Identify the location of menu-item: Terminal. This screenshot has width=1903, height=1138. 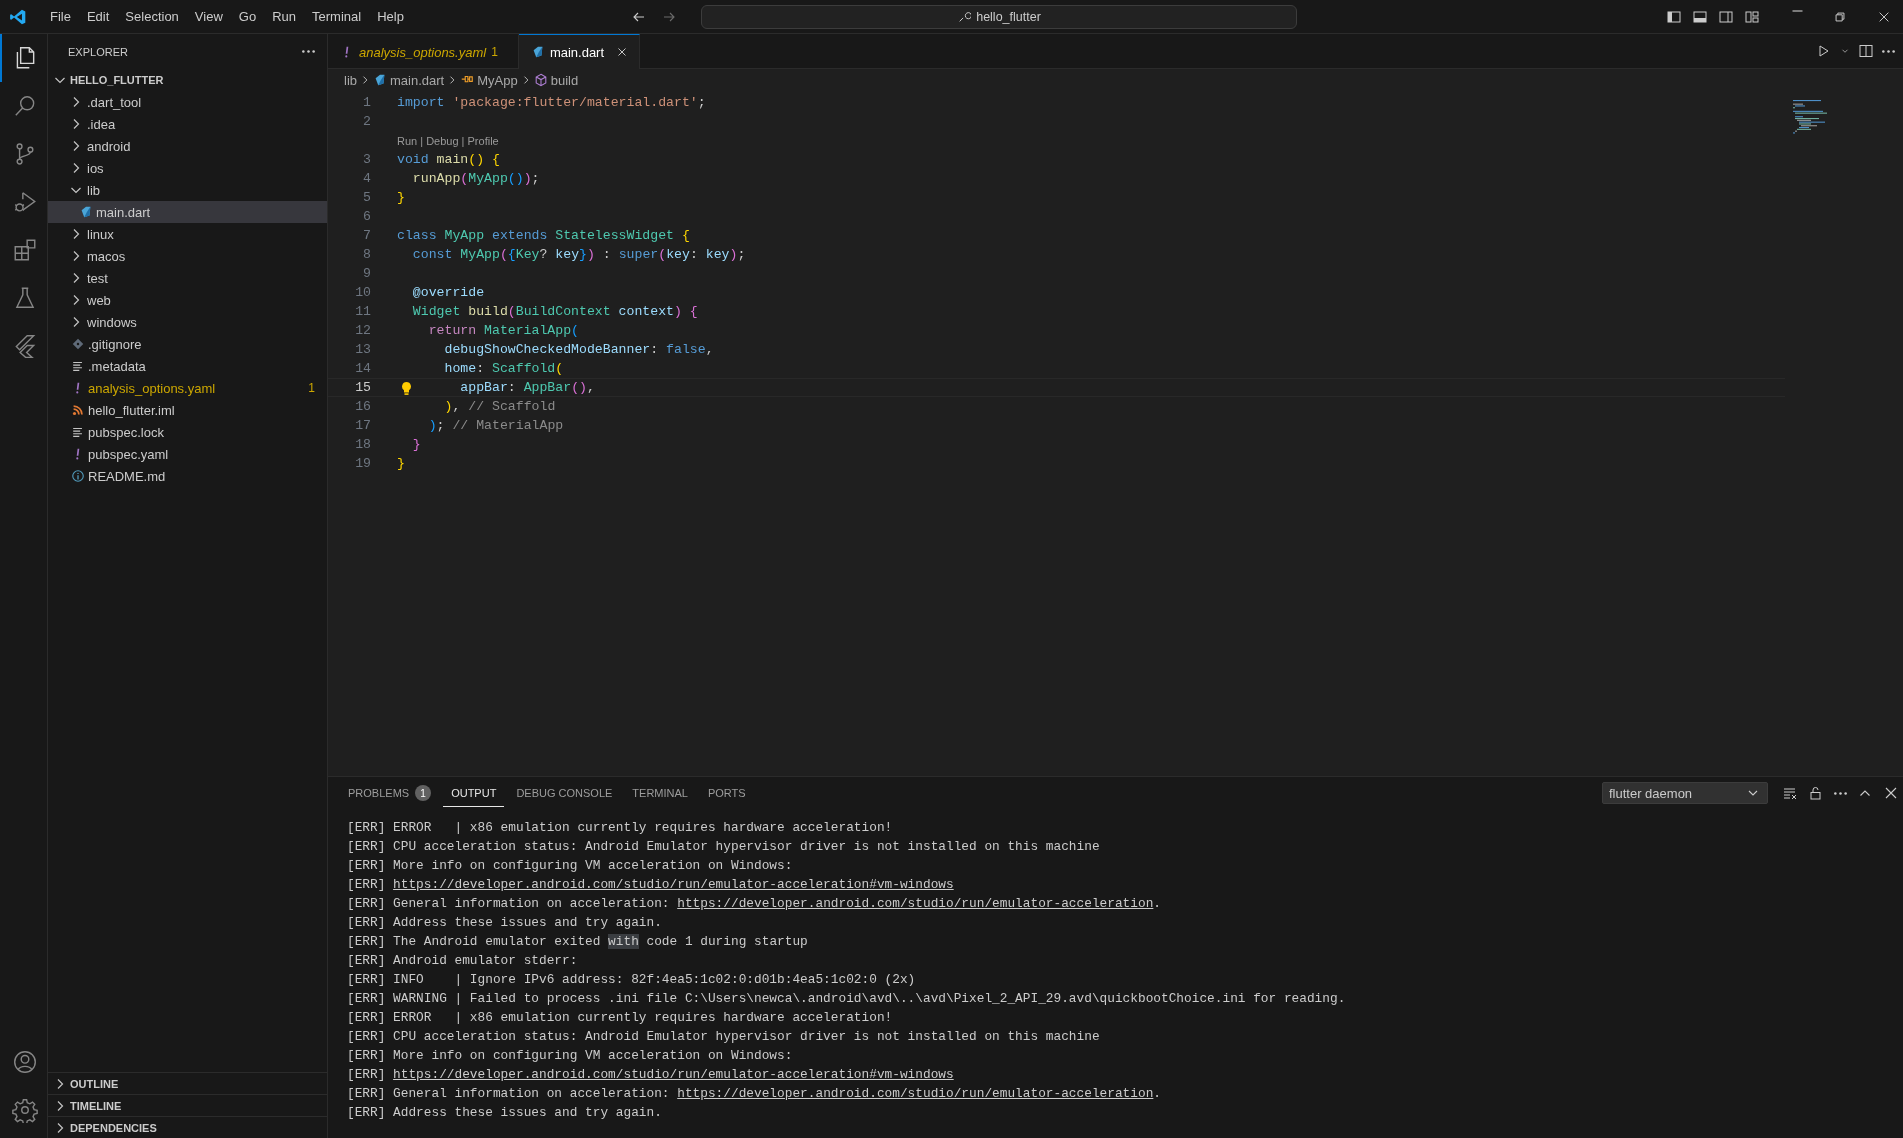
(337, 16).